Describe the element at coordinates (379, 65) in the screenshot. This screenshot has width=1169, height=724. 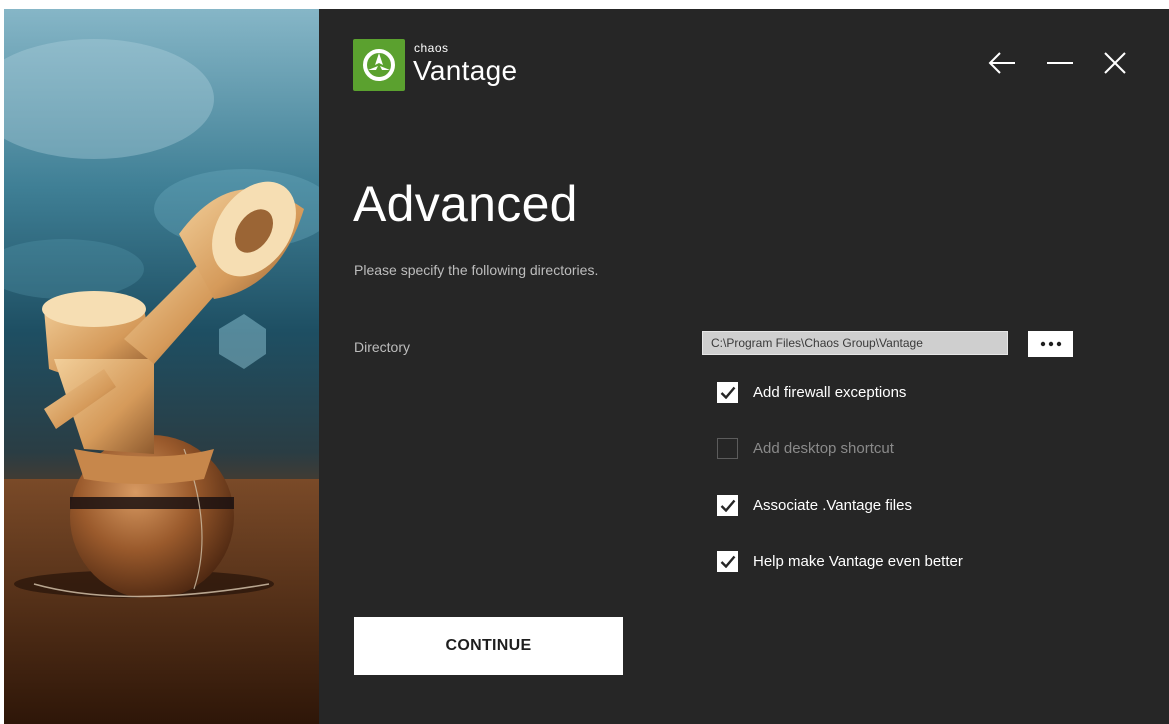
I see `vantage-logo-icon` at that location.